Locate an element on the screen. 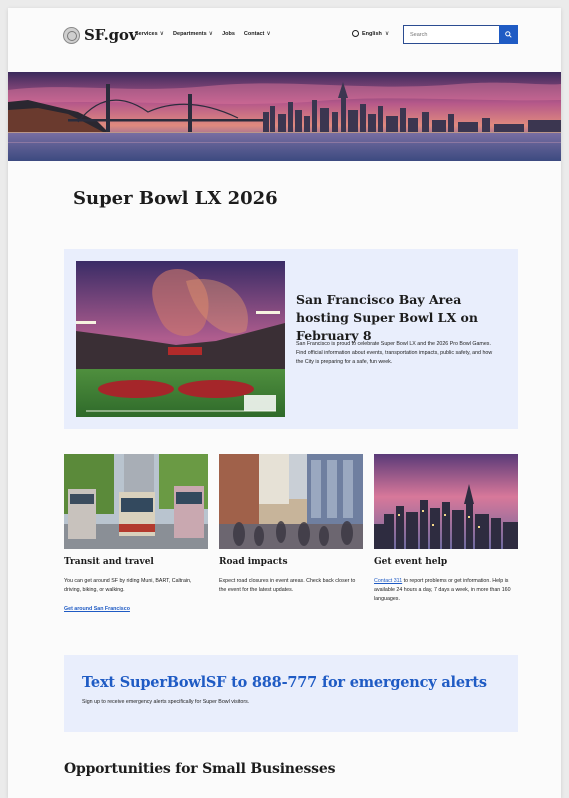 The image size is (569, 798). city-seal-icon is located at coordinates (71, 35).